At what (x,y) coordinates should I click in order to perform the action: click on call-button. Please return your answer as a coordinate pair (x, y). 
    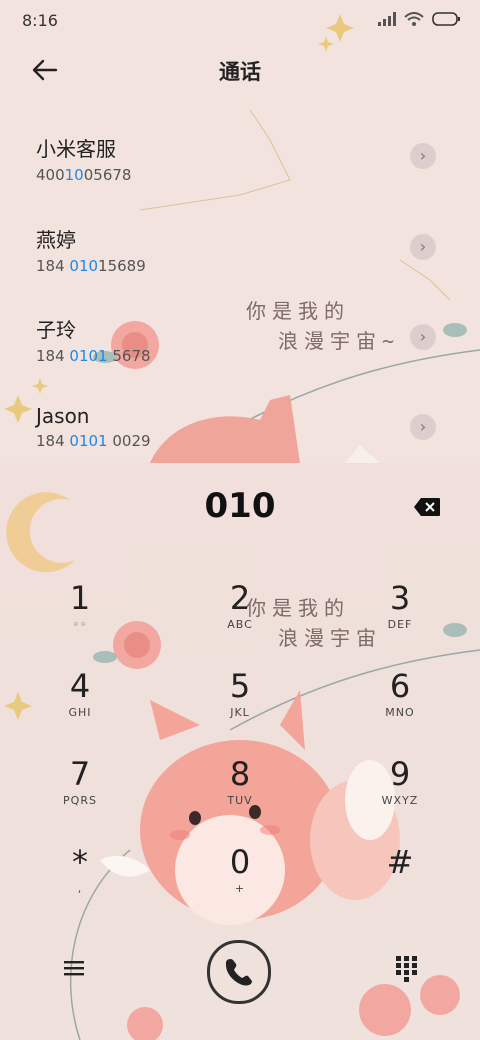
    Looking at the image, I should click on (239, 972).